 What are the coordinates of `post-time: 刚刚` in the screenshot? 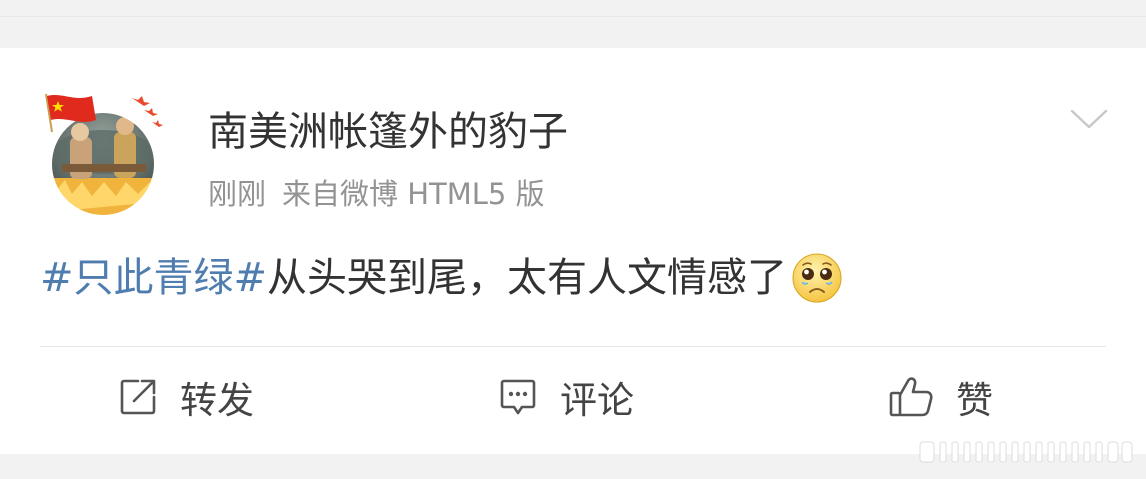 It's located at (237, 194).